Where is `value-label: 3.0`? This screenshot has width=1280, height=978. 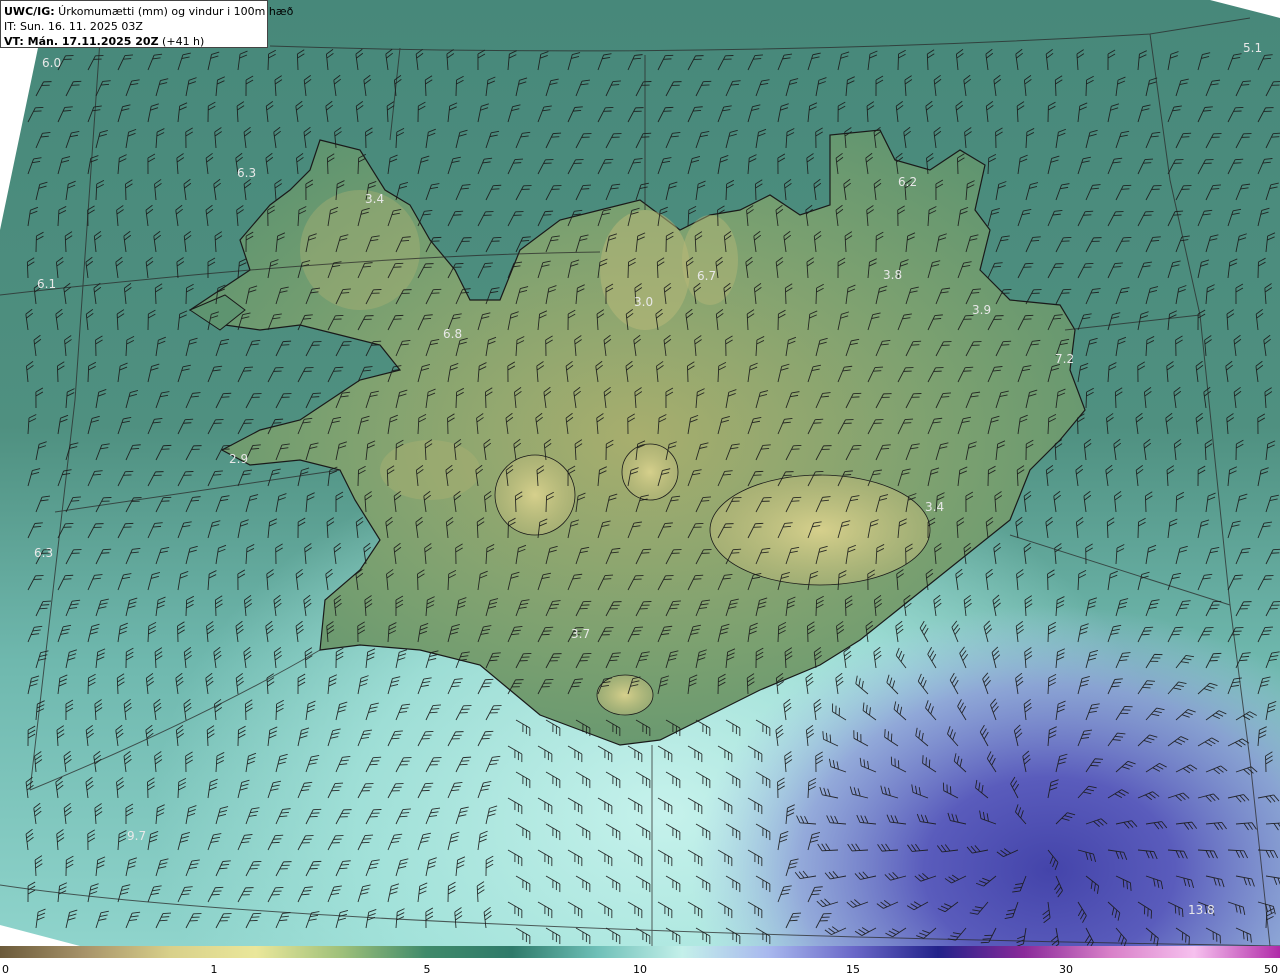
value-label: 3.0 is located at coordinates (643, 302).